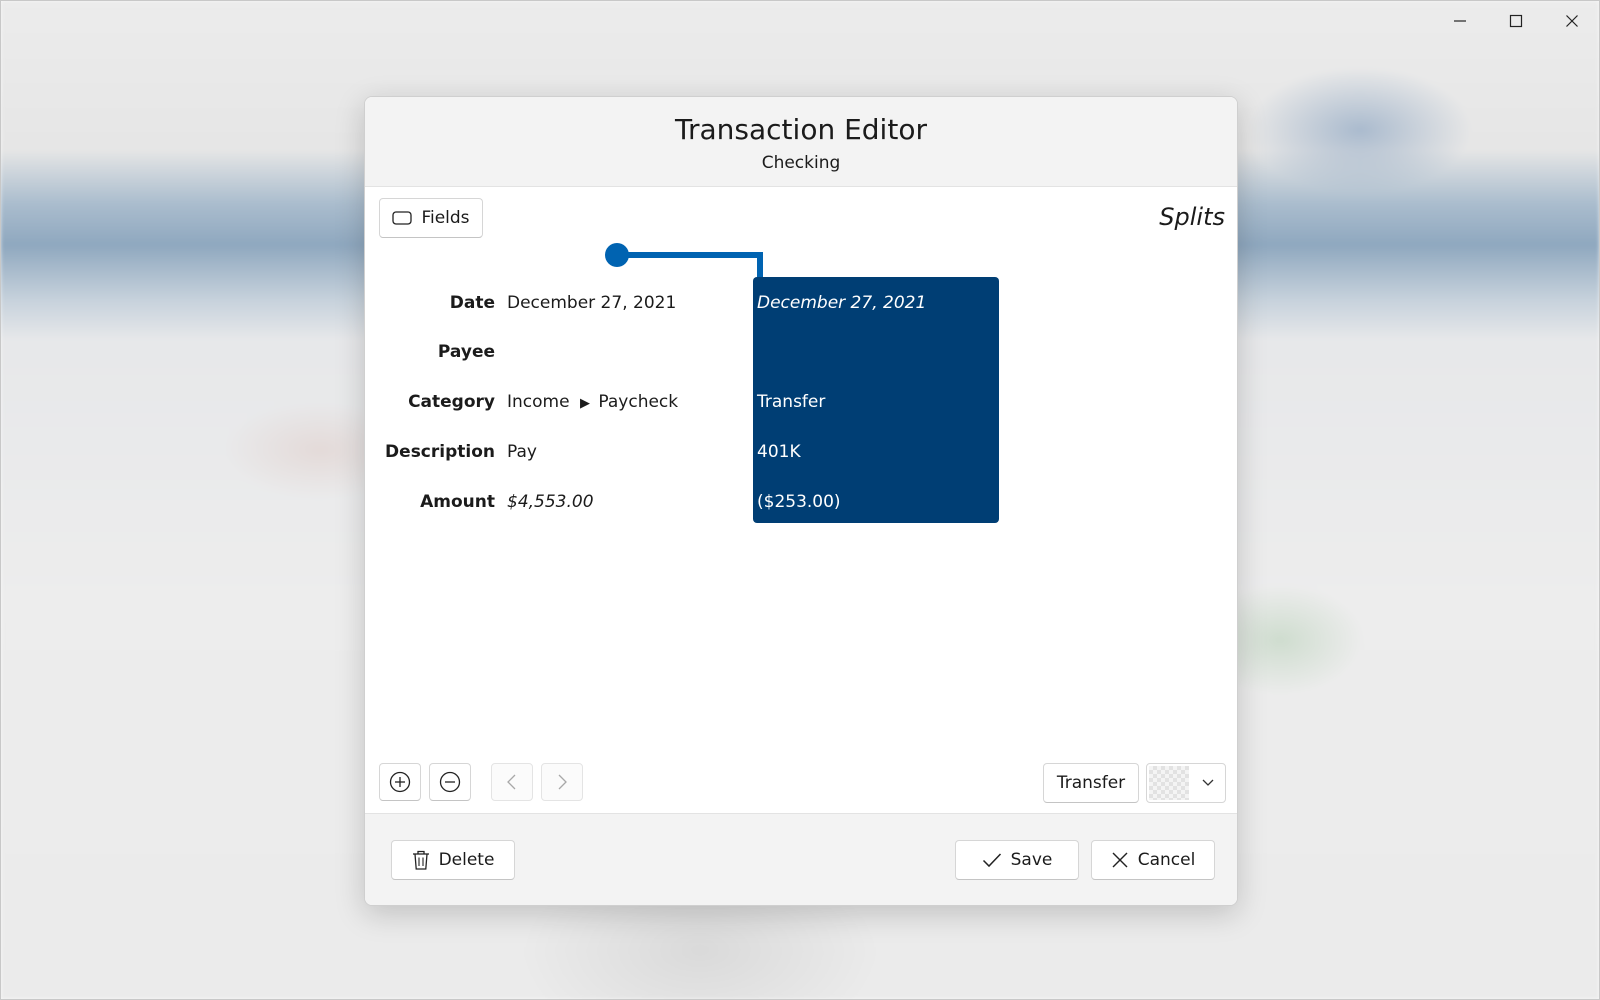 The height and width of the screenshot is (1000, 1600). What do you see at coordinates (591, 303) in the screenshot?
I see `date-value: December 27, 2021` at bounding box center [591, 303].